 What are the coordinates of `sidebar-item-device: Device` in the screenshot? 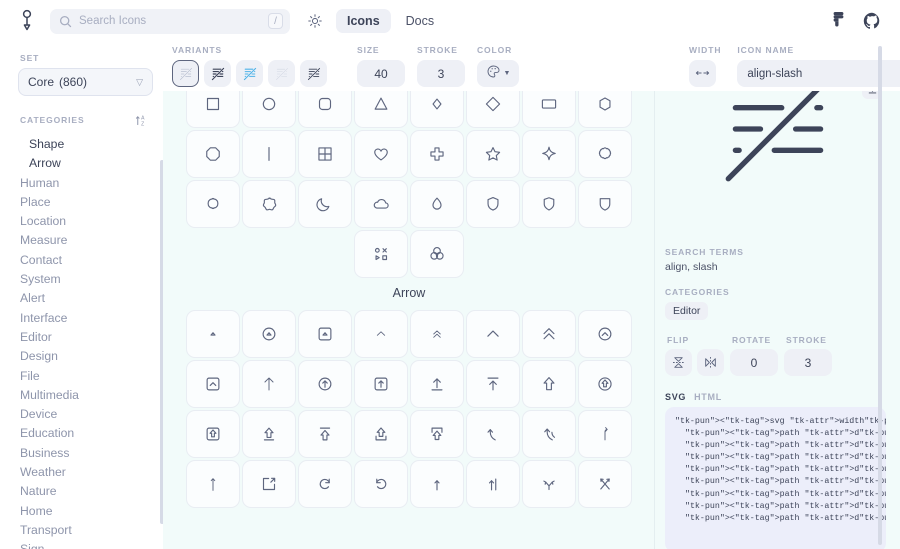 It's located at (91, 414).